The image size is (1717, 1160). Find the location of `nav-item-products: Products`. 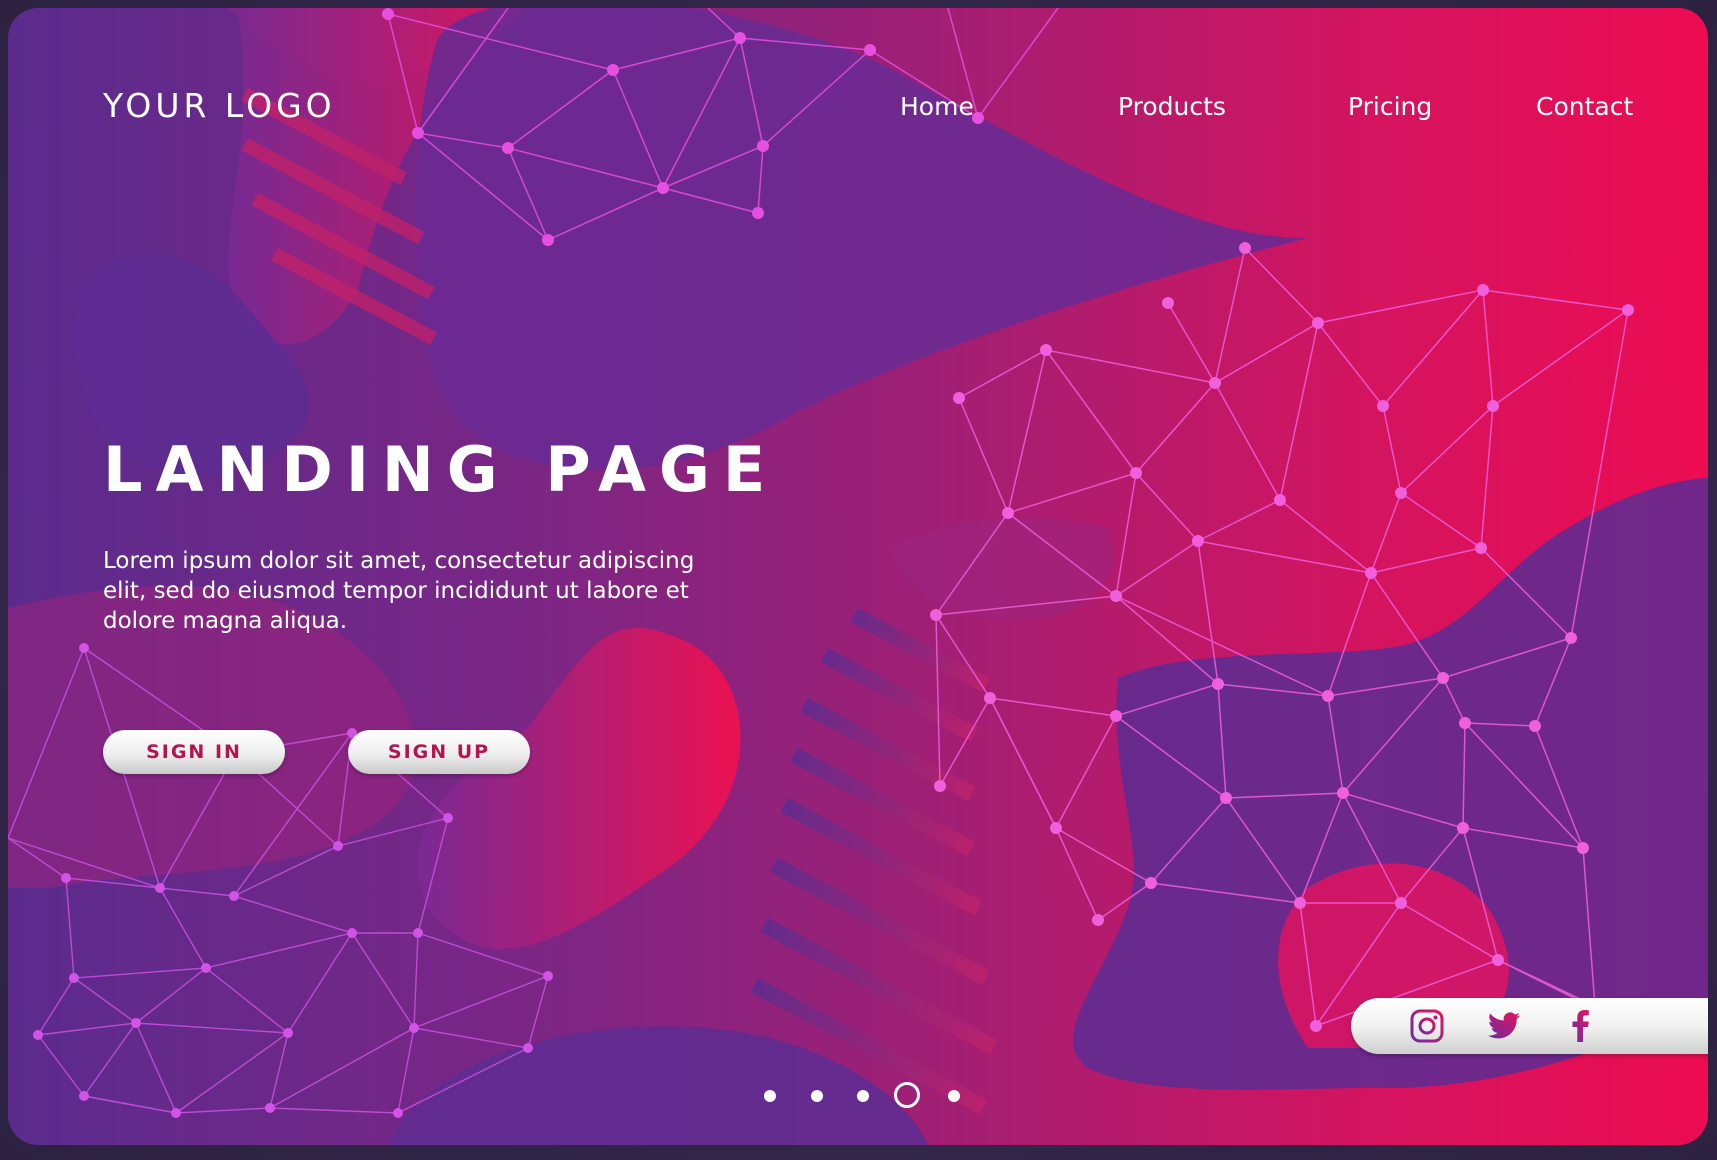

nav-item-products: Products is located at coordinates (1172, 106).